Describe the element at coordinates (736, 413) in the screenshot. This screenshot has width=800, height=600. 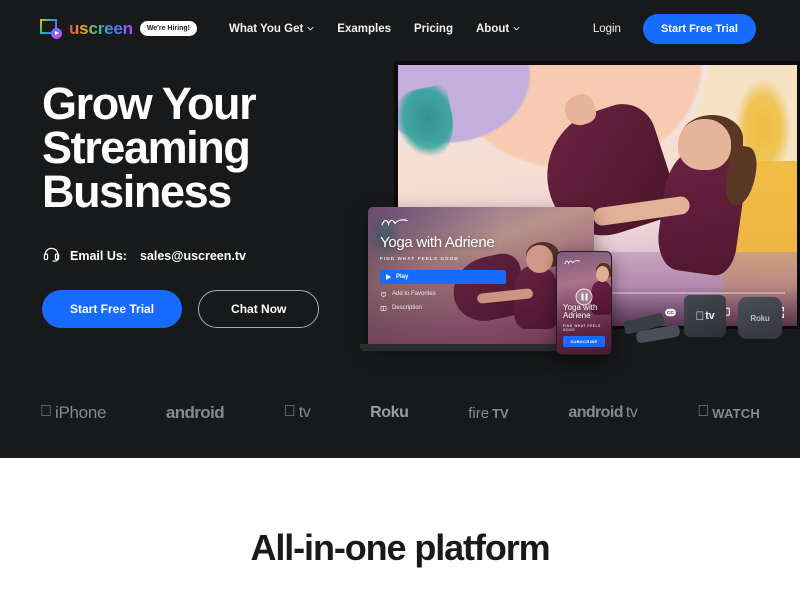
I see `platform-label: WATCH` at that location.